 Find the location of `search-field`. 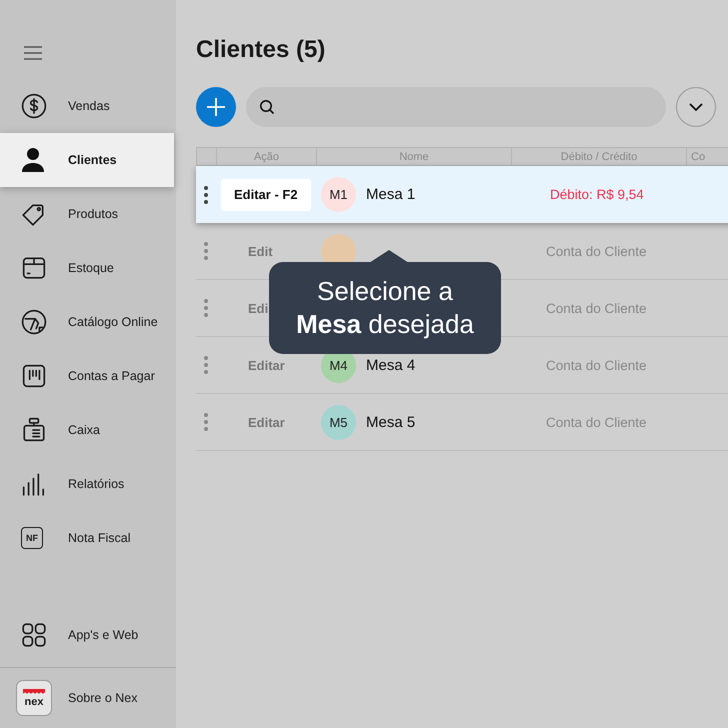

search-field is located at coordinates (456, 107).